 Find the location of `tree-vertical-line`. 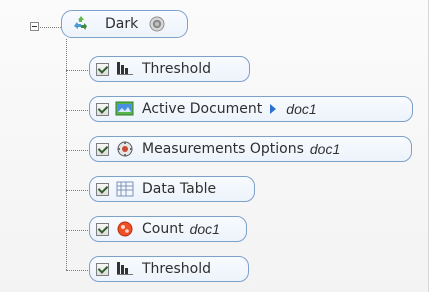

tree-vertical-line is located at coordinates (66, 154).